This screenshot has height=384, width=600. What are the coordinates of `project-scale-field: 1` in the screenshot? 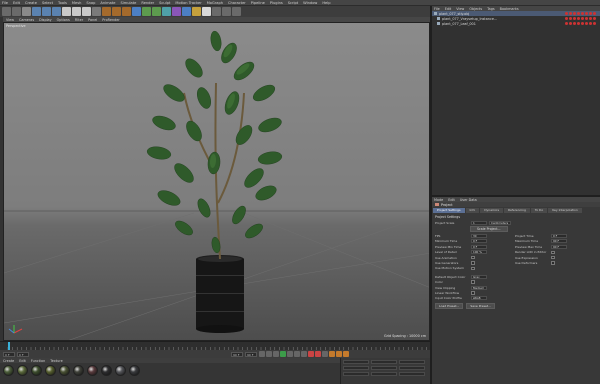 It's located at (479, 222).